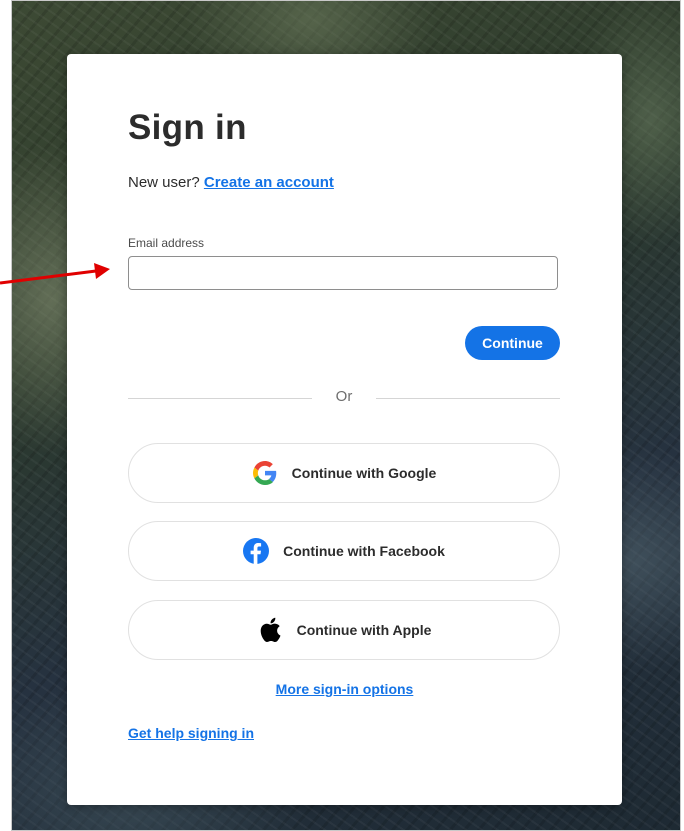  What do you see at coordinates (270, 630) in the screenshot?
I see `apple-icon` at bounding box center [270, 630].